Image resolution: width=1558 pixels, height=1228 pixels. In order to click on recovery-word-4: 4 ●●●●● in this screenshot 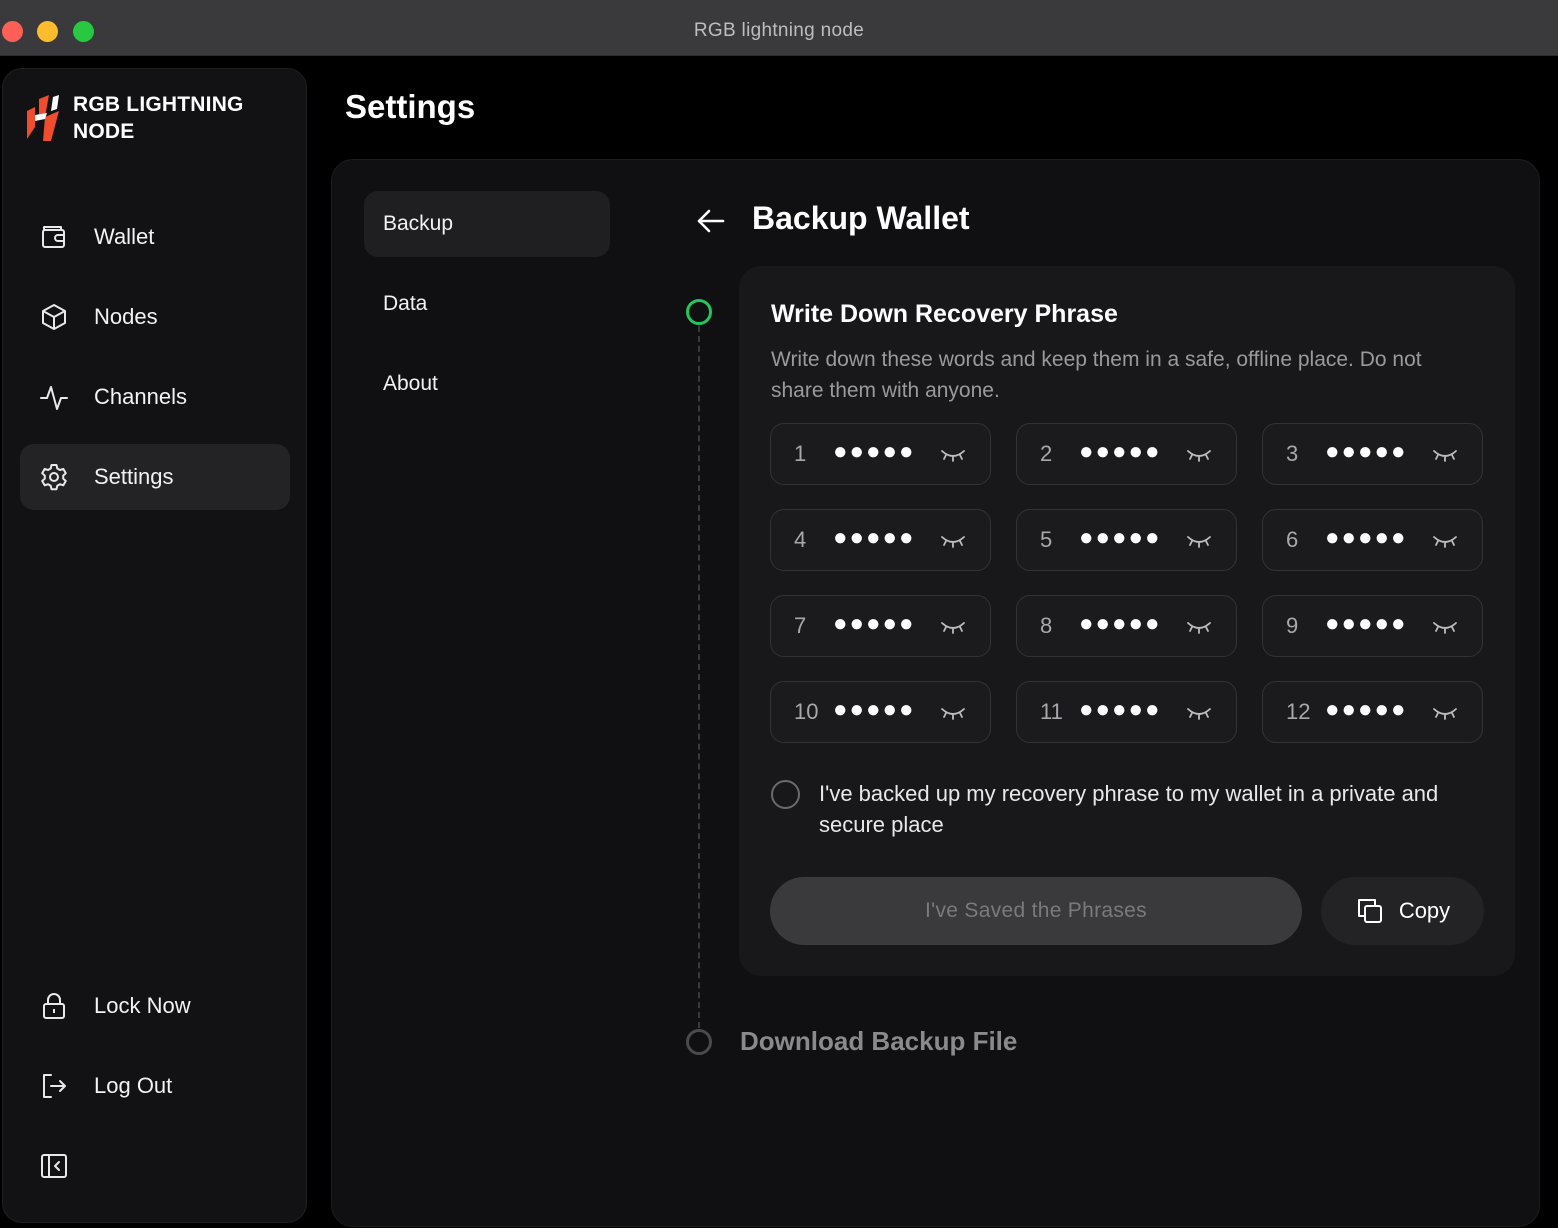, I will do `click(880, 540)`.